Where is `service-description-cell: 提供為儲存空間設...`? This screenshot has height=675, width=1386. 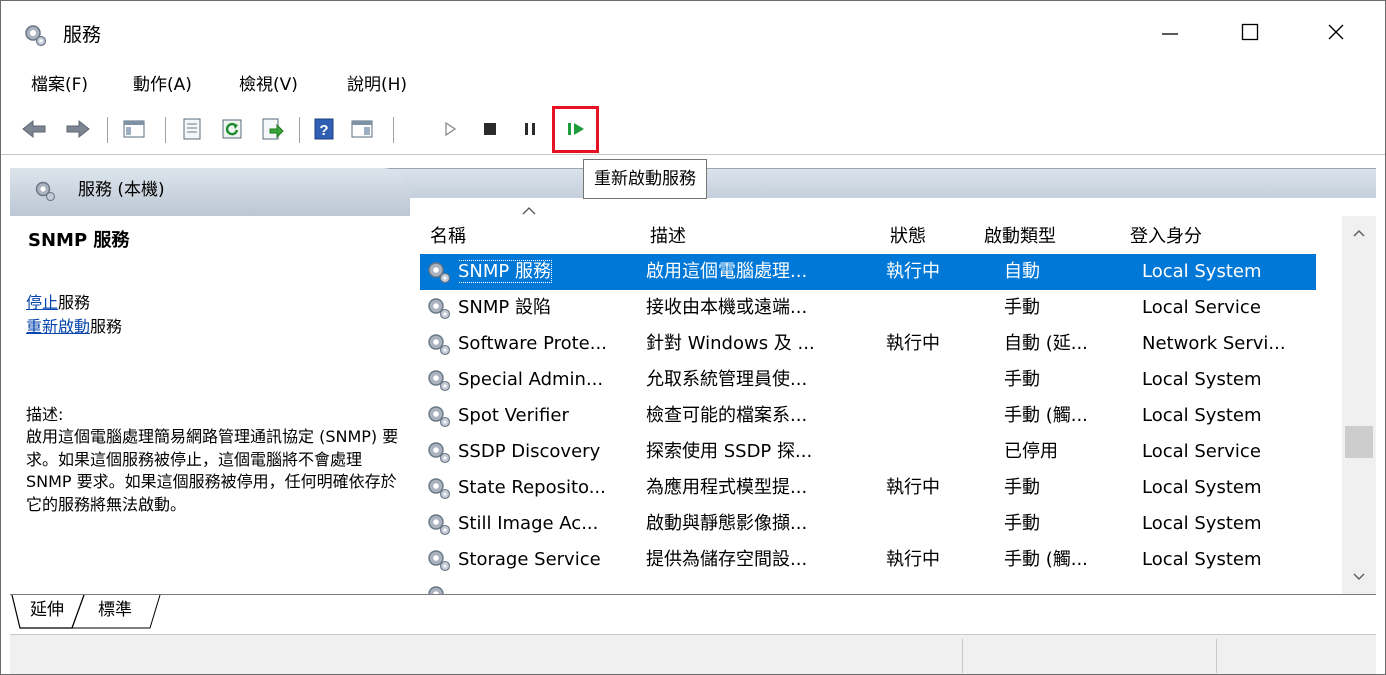
service-description-cell: 提供為儲存空間設... is located at coordinates (727, 559).